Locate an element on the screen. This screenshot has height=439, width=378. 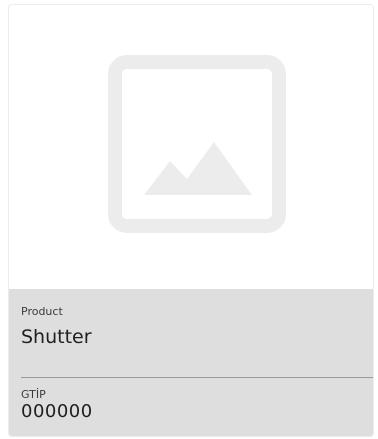
product-label: Product is located at coordinates (42, 311).